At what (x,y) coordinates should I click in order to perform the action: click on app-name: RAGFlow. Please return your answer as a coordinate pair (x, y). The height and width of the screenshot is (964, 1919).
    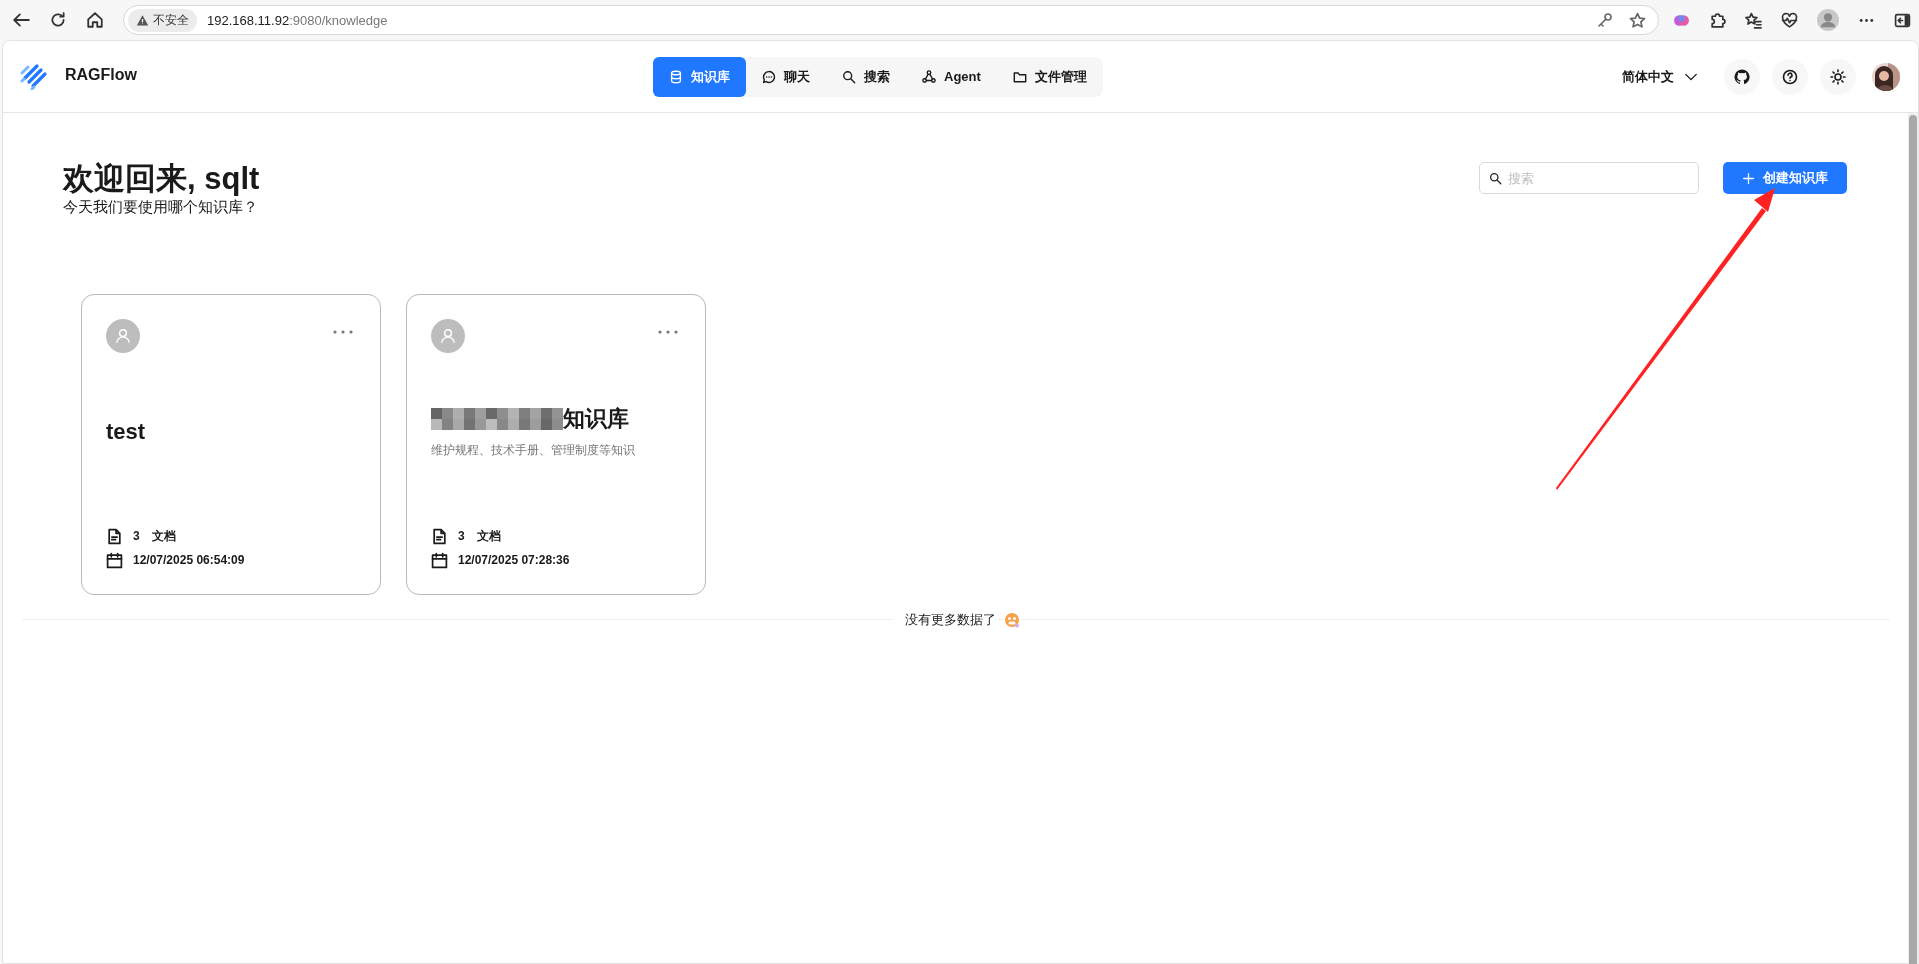
    Looking at the image, I should click on (101, 74).